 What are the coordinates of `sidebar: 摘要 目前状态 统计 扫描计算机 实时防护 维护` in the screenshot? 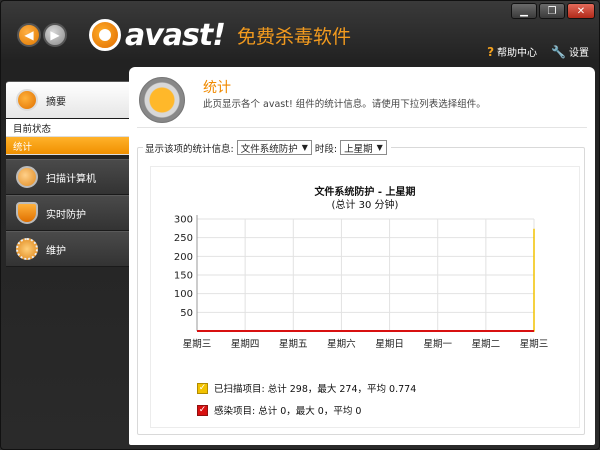 It's located at (68, 174).